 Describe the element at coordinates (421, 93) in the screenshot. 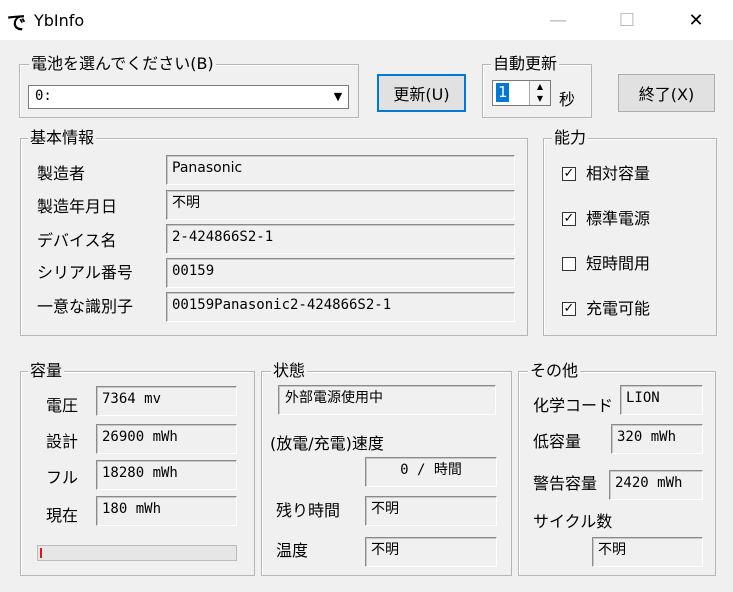

I see `update-button: 更新(U)` at that location.